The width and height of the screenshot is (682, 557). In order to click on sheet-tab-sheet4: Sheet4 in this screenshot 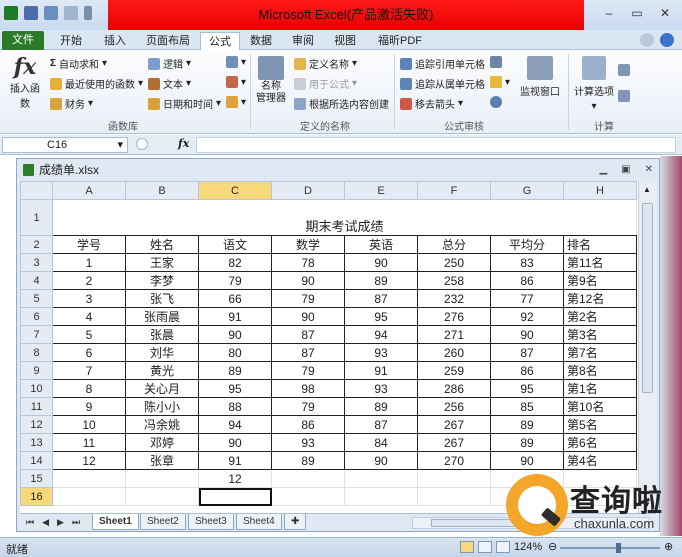, I will do `click(259, 522)`.